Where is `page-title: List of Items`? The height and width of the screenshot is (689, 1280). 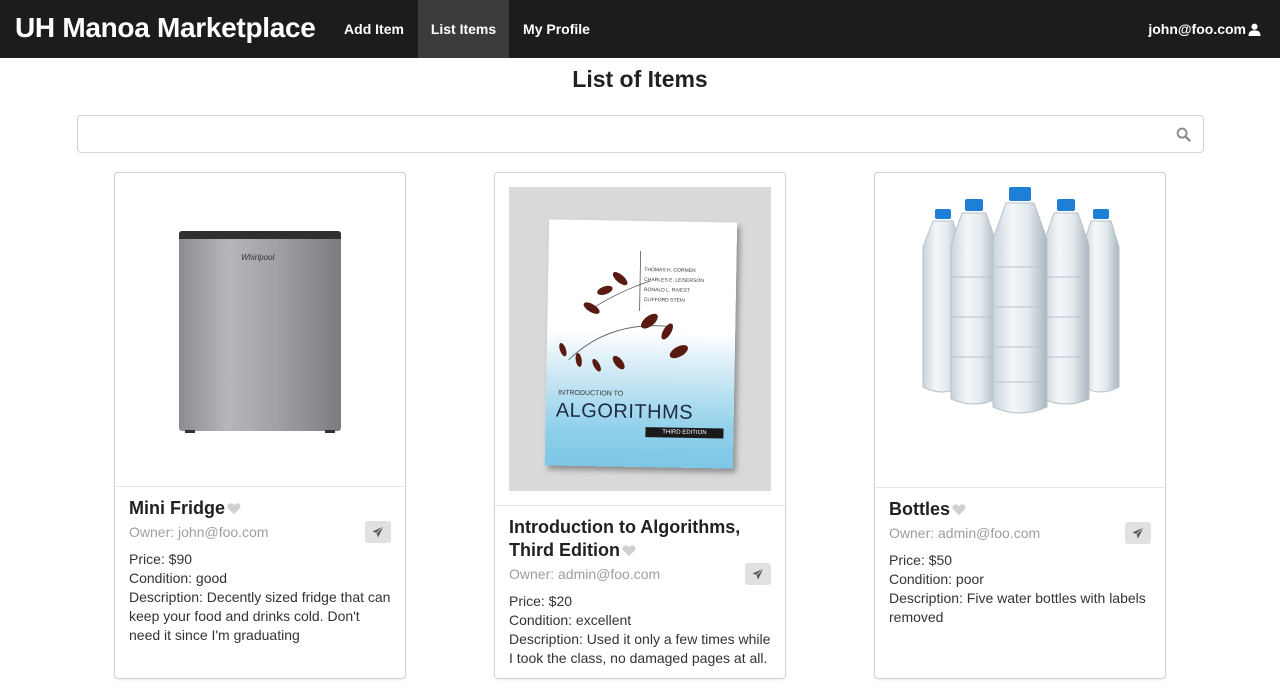
page-title: List of Items is located at coordinates (640, 79).